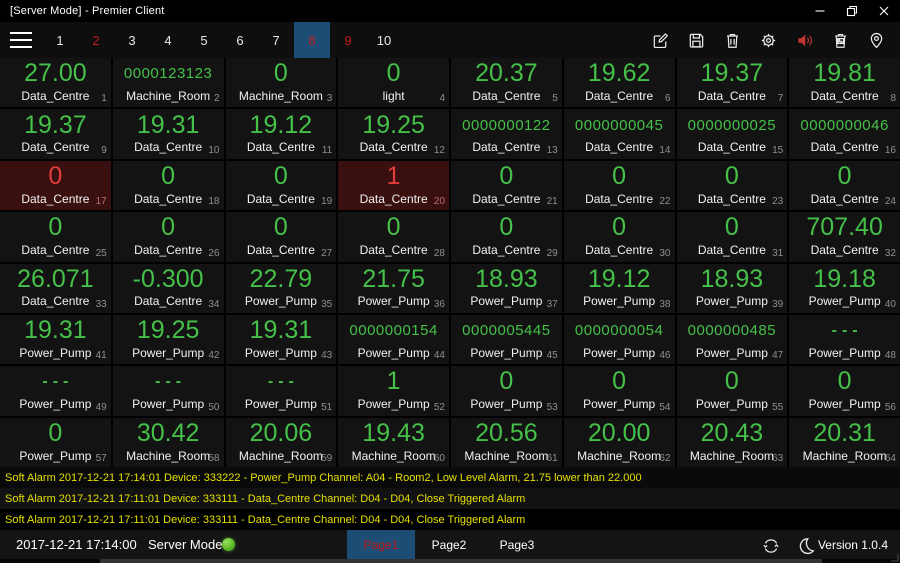 This screenshot has width=900, height=563. Describe the element at coordinates (844, 391) in the screenshot. I see `sensor-tile: 0 Power_Pump 56` at that location.